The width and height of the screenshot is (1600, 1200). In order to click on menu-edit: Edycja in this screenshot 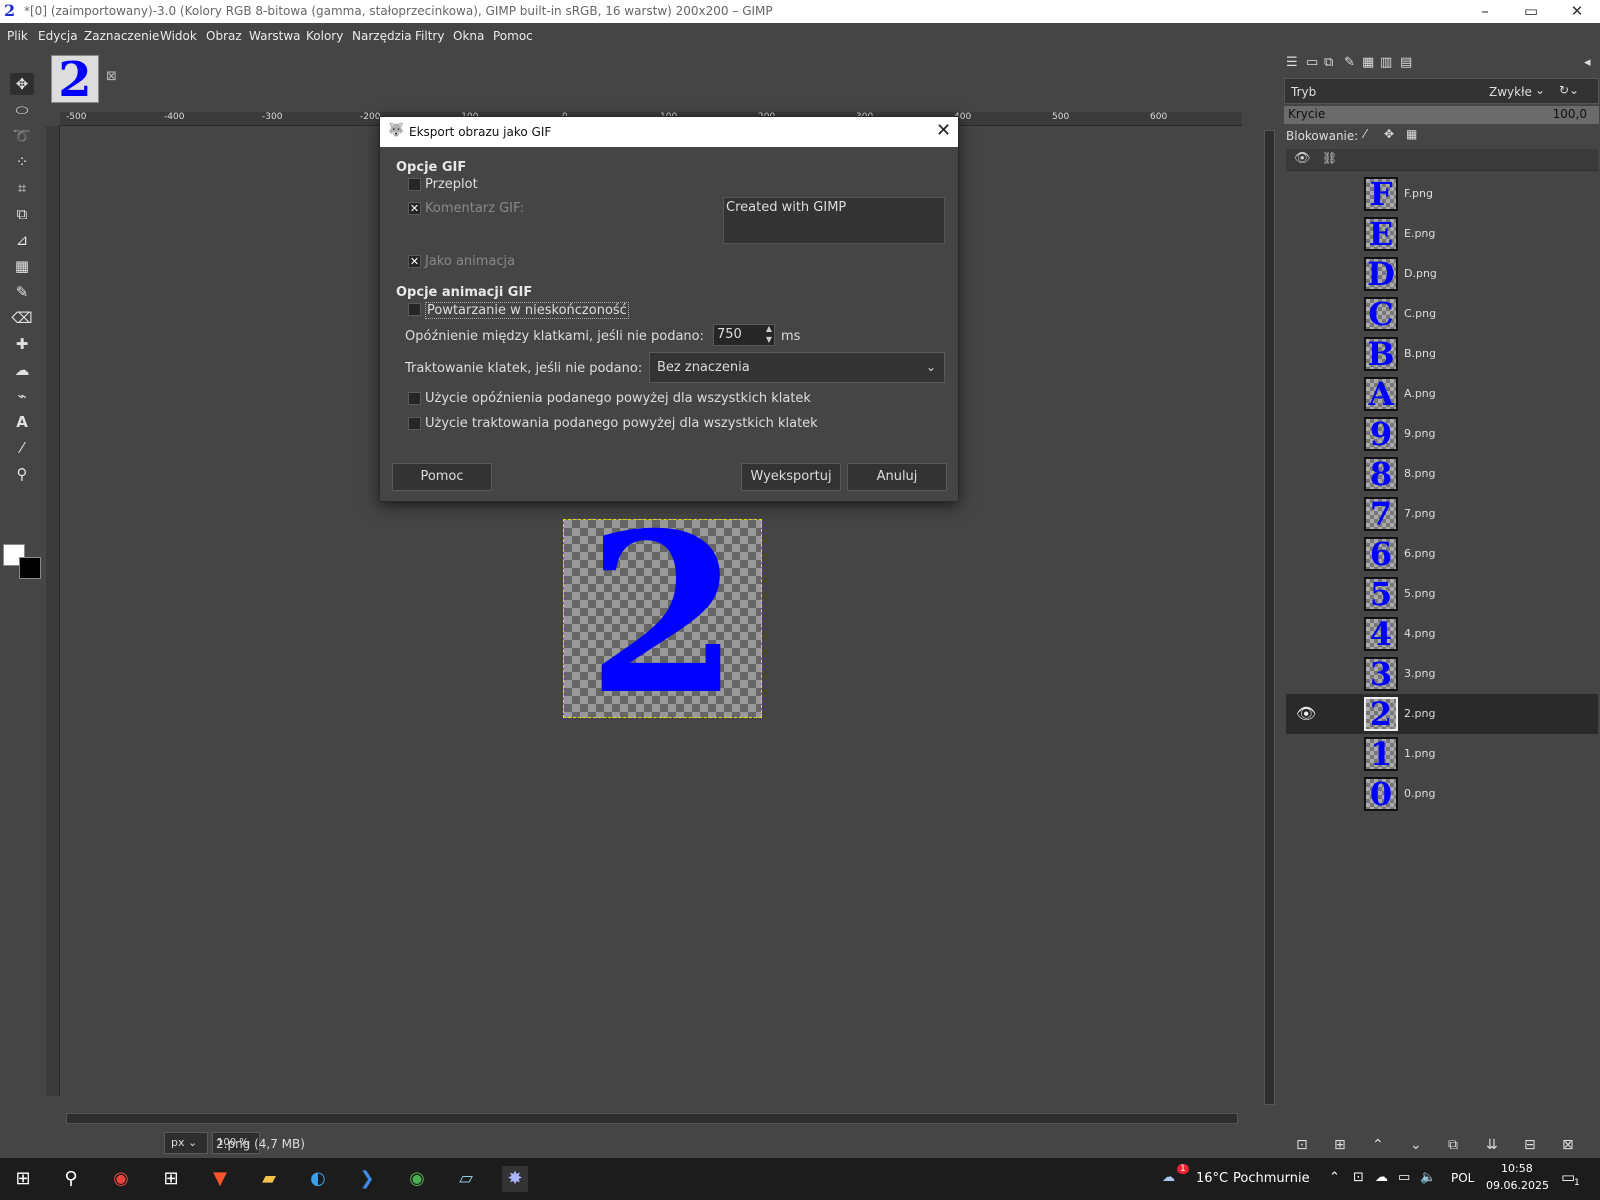, I will do `click(58, 36)`.